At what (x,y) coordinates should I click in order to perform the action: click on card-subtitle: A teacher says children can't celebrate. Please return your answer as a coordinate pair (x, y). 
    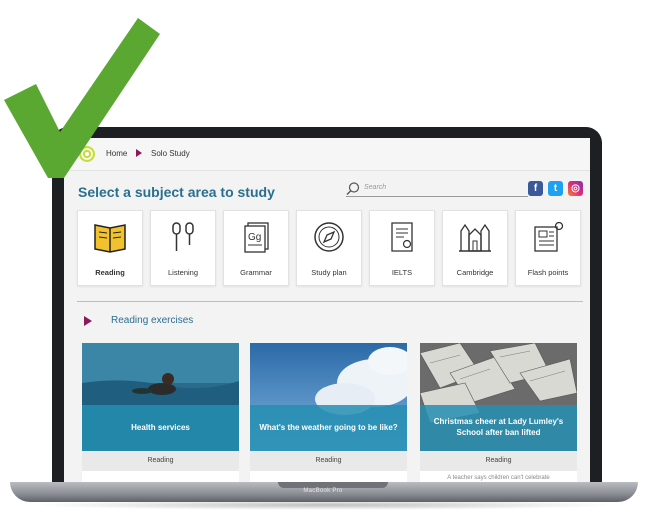
    Looking at the image, I should click on (498, 478).